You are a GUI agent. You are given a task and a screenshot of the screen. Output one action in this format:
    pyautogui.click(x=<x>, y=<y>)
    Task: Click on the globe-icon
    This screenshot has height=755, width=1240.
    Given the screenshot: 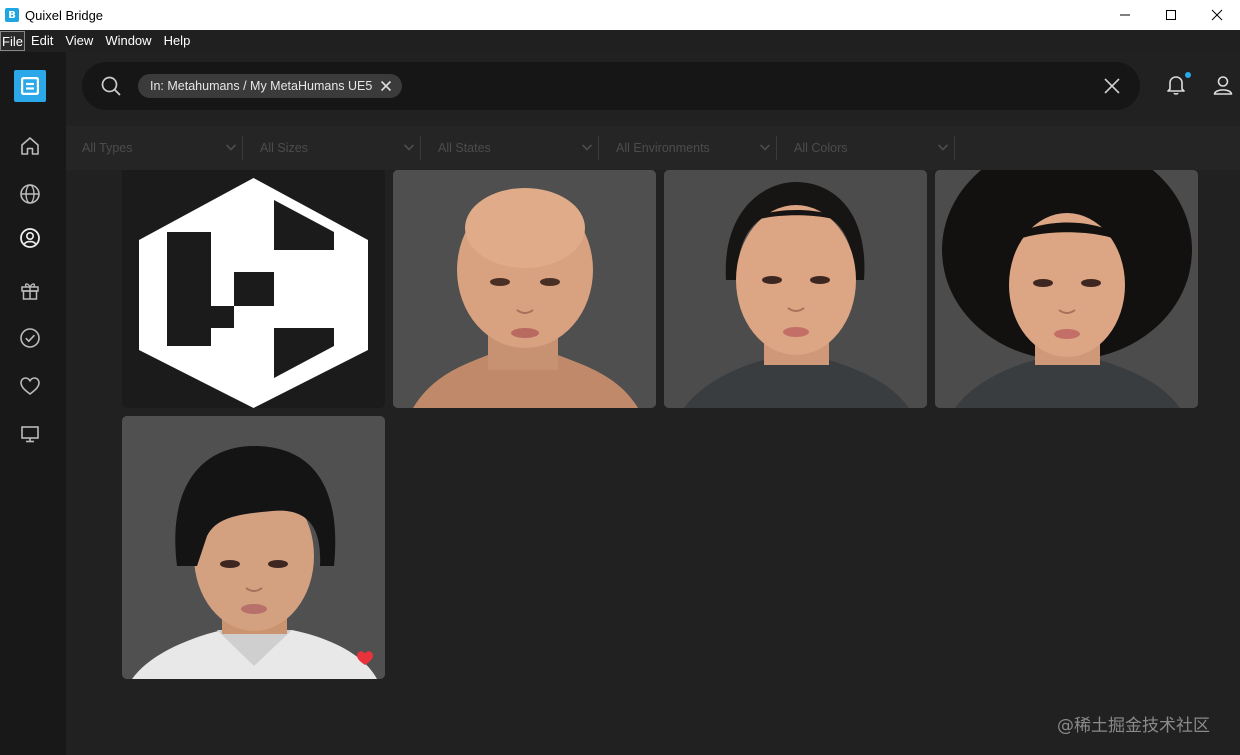 What is the action you would take?
    pyautogui.click(x=30, y=194)
    